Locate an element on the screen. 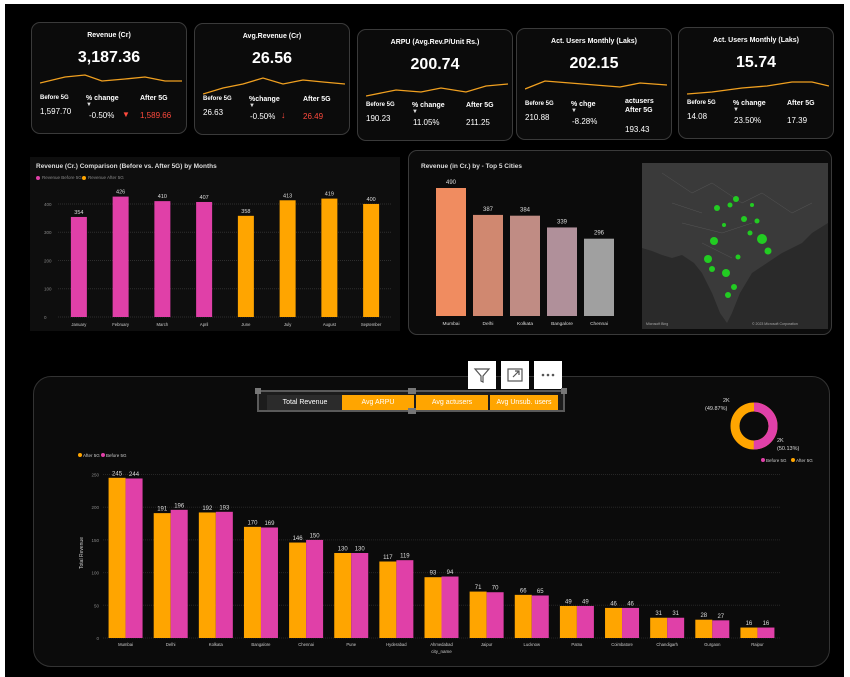  city-ytick: 50 is located at coordinates (97, 605).